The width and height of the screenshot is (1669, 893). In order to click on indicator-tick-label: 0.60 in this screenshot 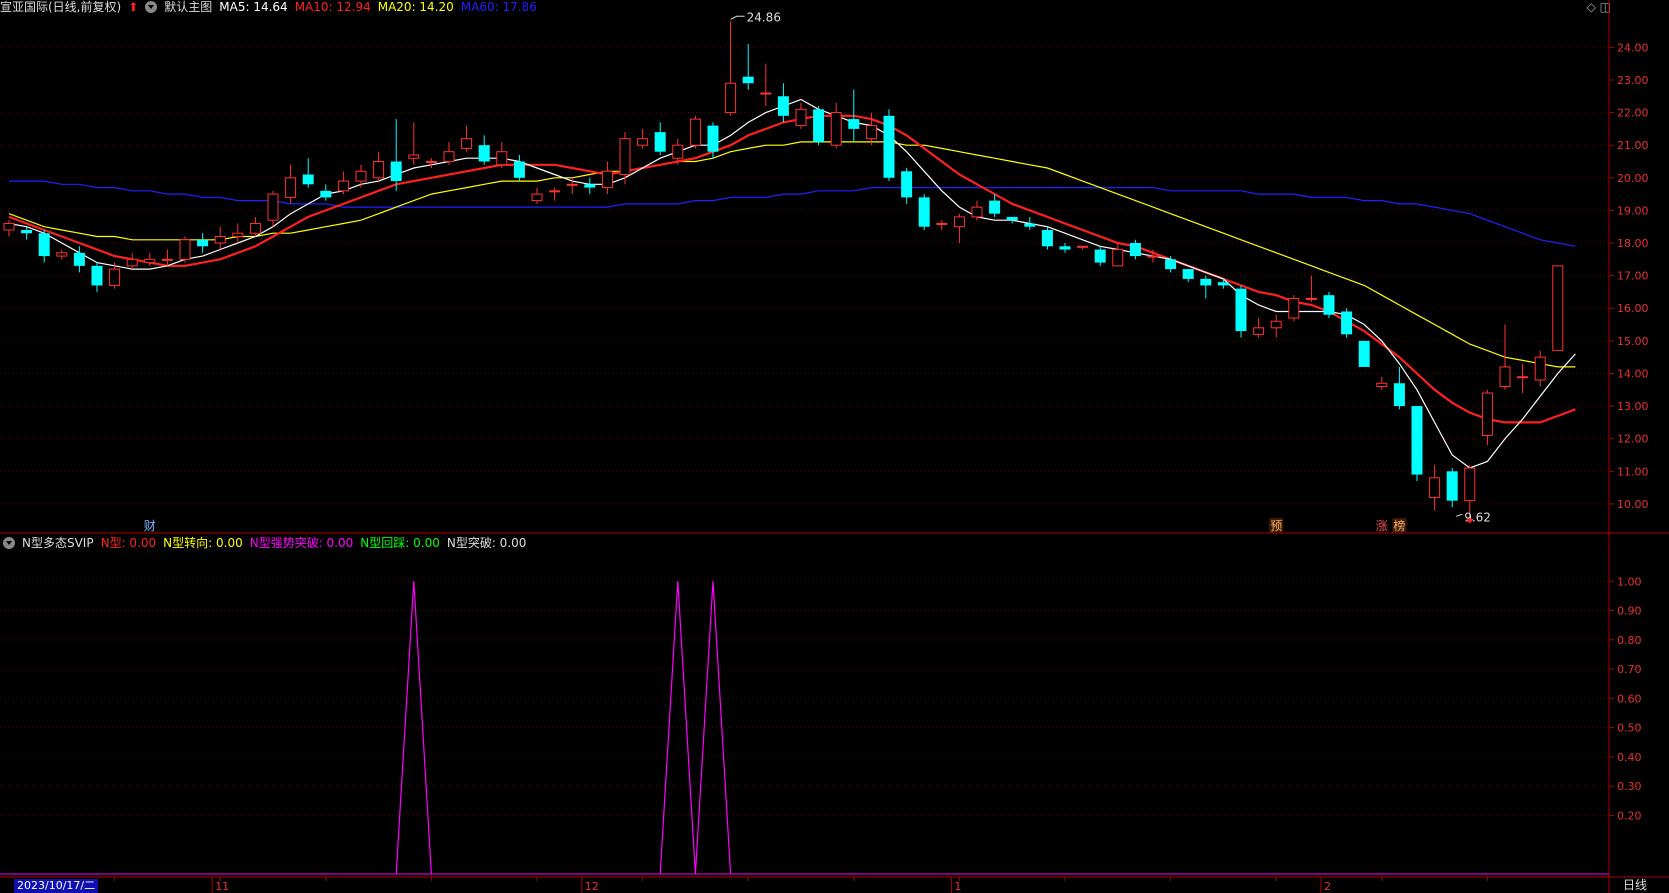, I will do `click(1629, 698)`.